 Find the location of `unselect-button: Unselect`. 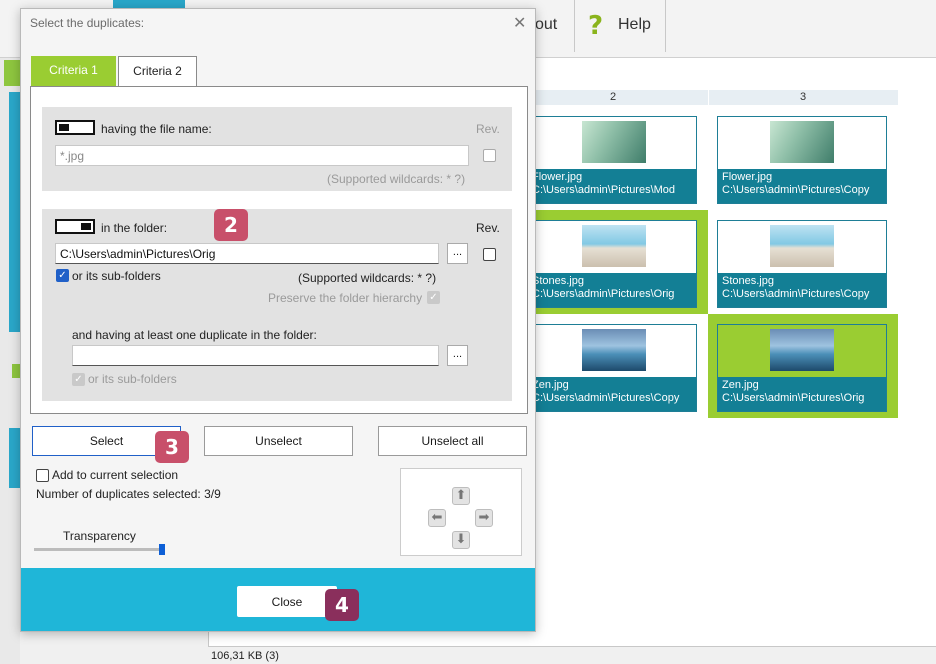

unselect-button: Unselect is located at coordinates (278, 441).